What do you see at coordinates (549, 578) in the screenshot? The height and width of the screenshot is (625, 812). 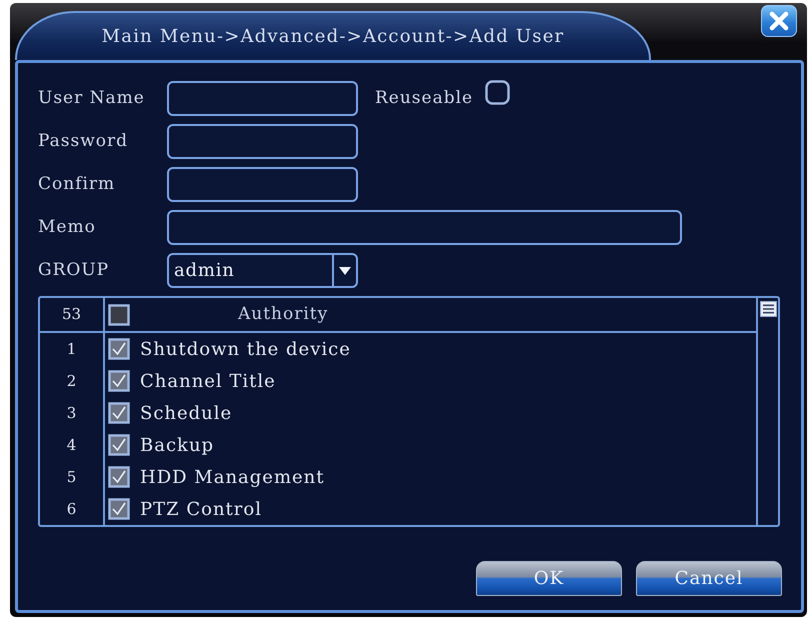 I see `ok-button: OK` at bounding box center [549, 578].